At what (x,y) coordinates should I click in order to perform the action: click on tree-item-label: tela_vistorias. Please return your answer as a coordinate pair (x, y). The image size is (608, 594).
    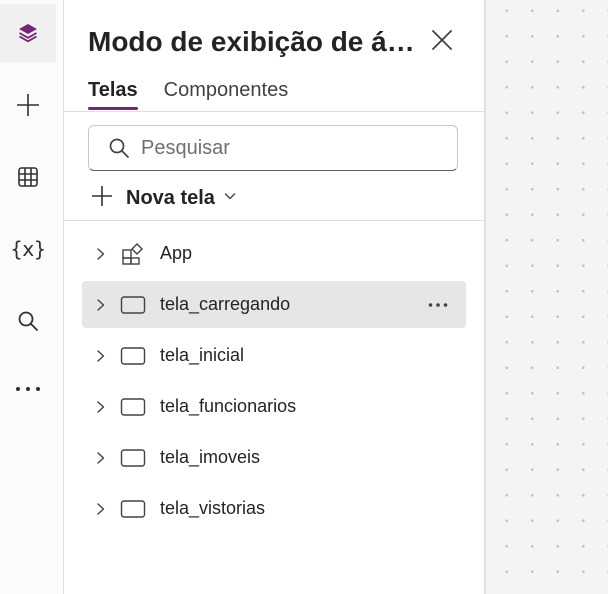
    Looking at the image, I should click on (213, 508).